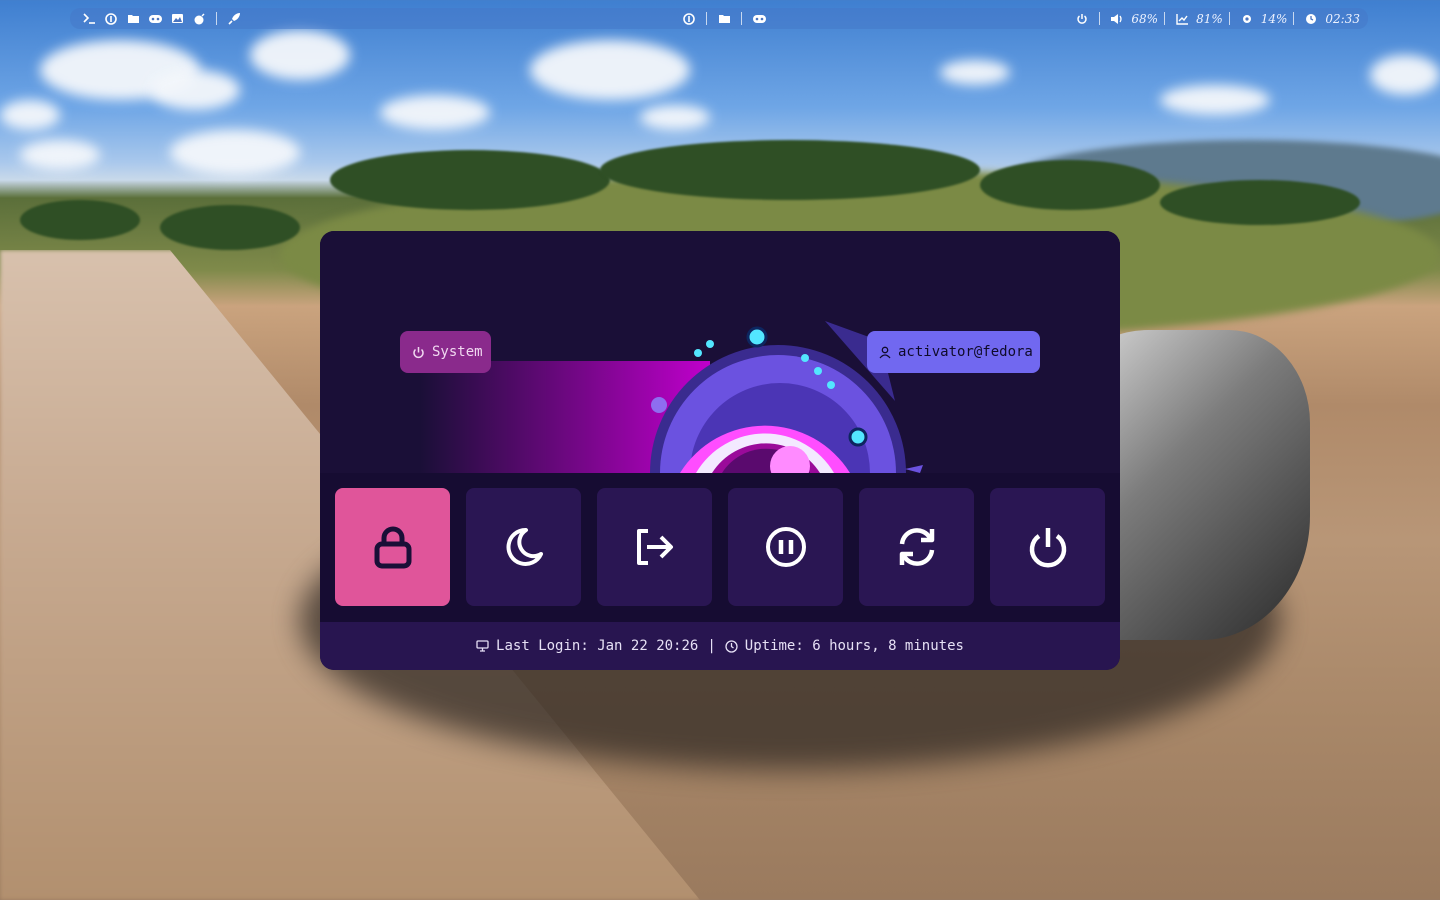  I want to click on volume-icon, so click(1117, 19).